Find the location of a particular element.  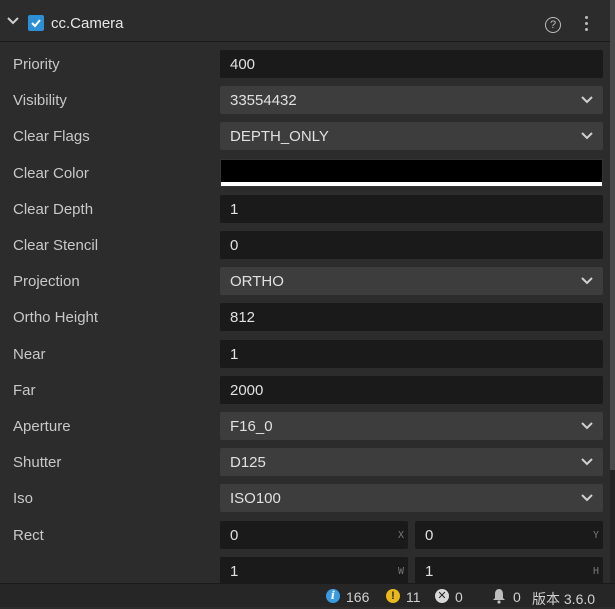

rect-w-value: 1 is located at coordinates (234, 571).